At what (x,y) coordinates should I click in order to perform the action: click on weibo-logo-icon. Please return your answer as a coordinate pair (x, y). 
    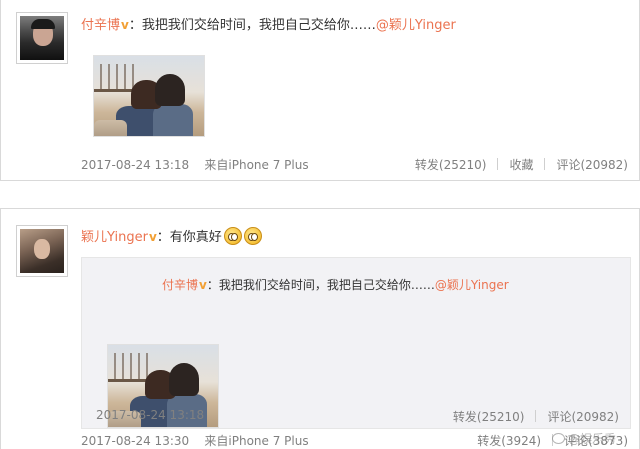
    Looking at the image, I should click on (558, 438).